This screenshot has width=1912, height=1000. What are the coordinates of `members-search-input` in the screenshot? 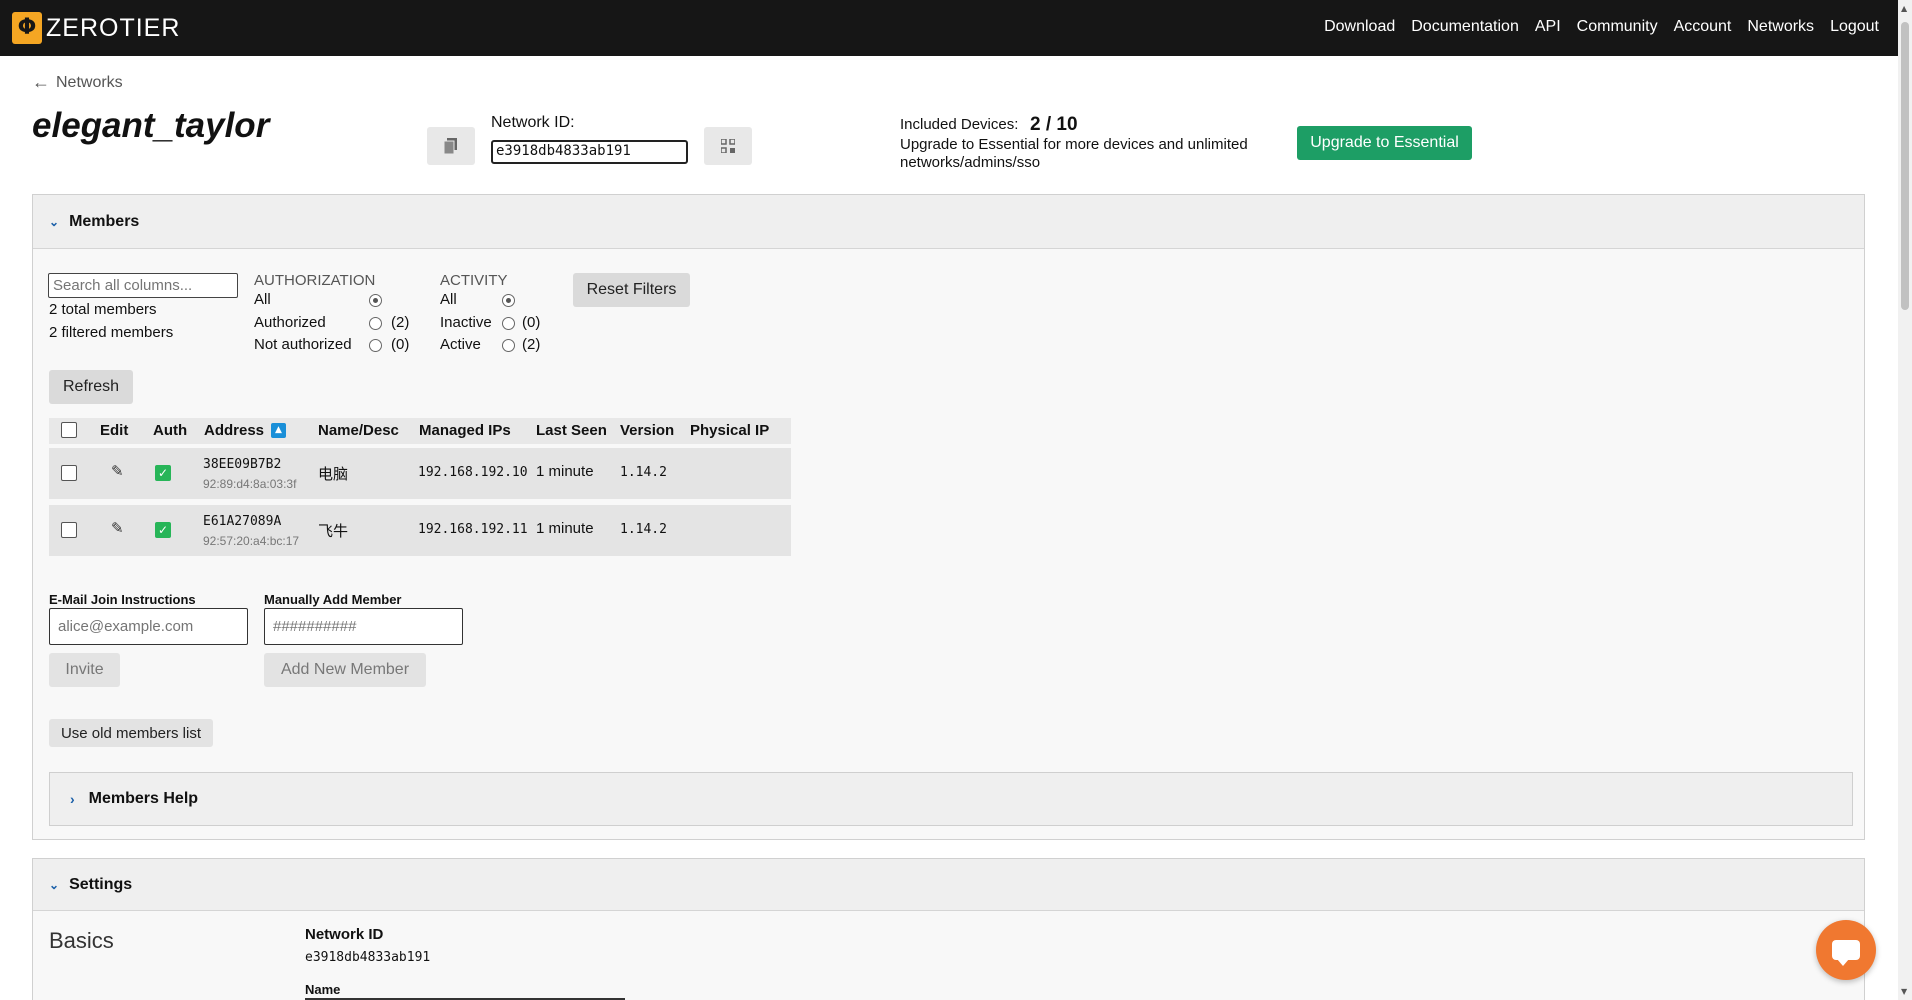 It's located at (143, 285).